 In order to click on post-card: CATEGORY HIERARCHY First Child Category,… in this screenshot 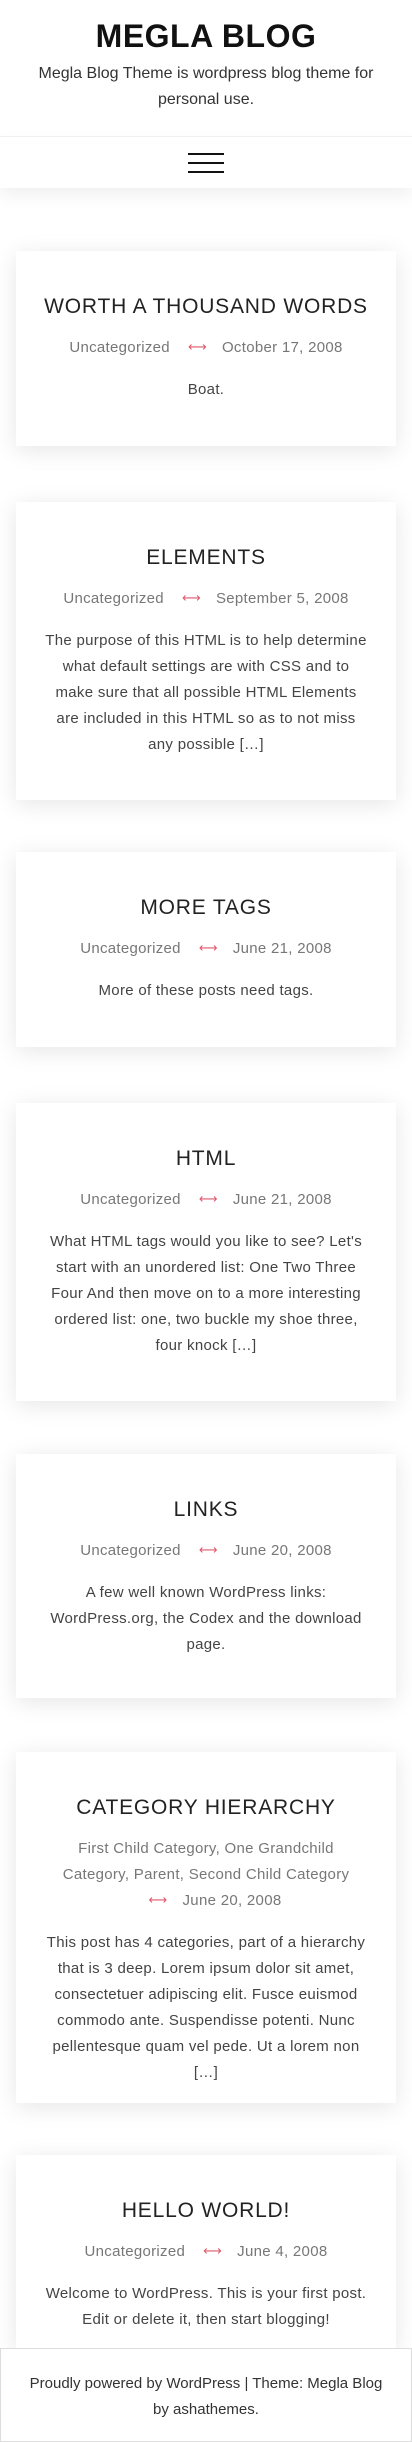, I will do `click(206, 1927)`.